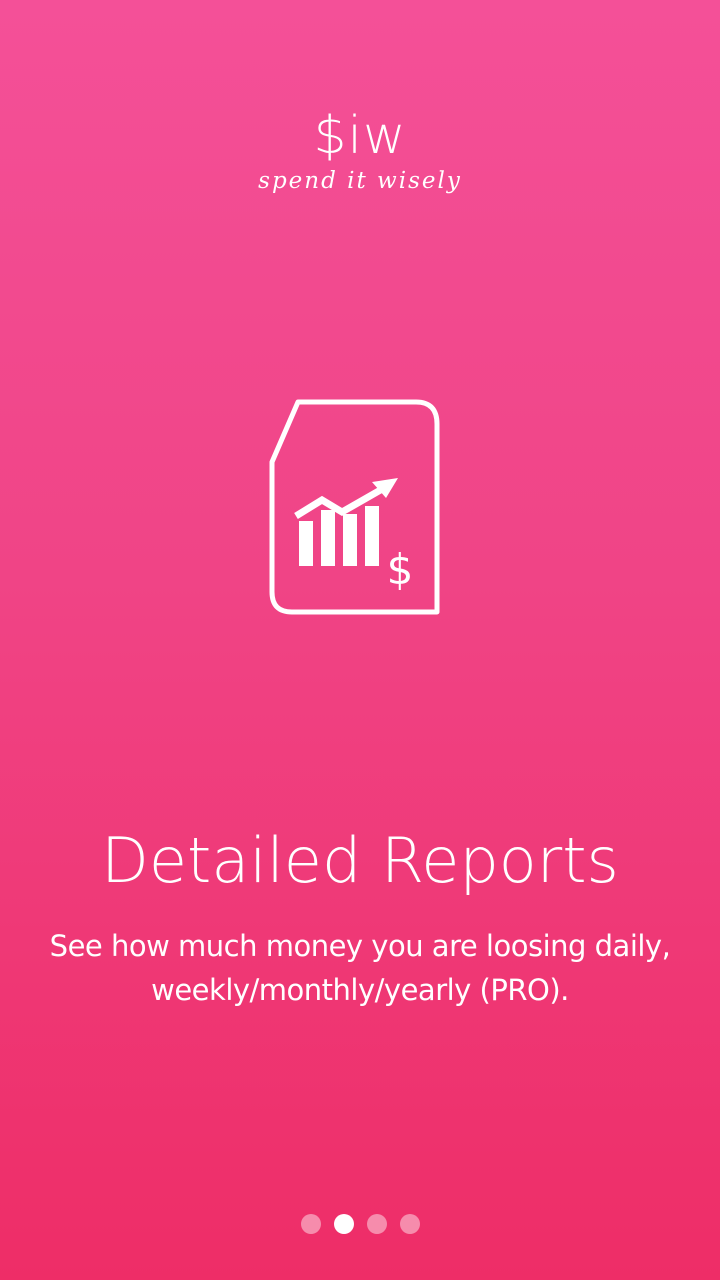 The image size is (720, 1280). What do you see at coordinates (360, 1224) in the screenshot?
I see `page-indicator` at bounding box center [360, 1224].